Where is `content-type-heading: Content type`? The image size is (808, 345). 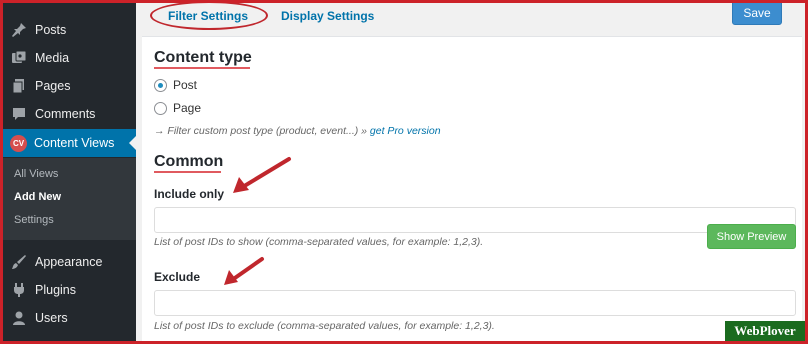 content-type-heading: Content type is located at coordinates (203, 59).